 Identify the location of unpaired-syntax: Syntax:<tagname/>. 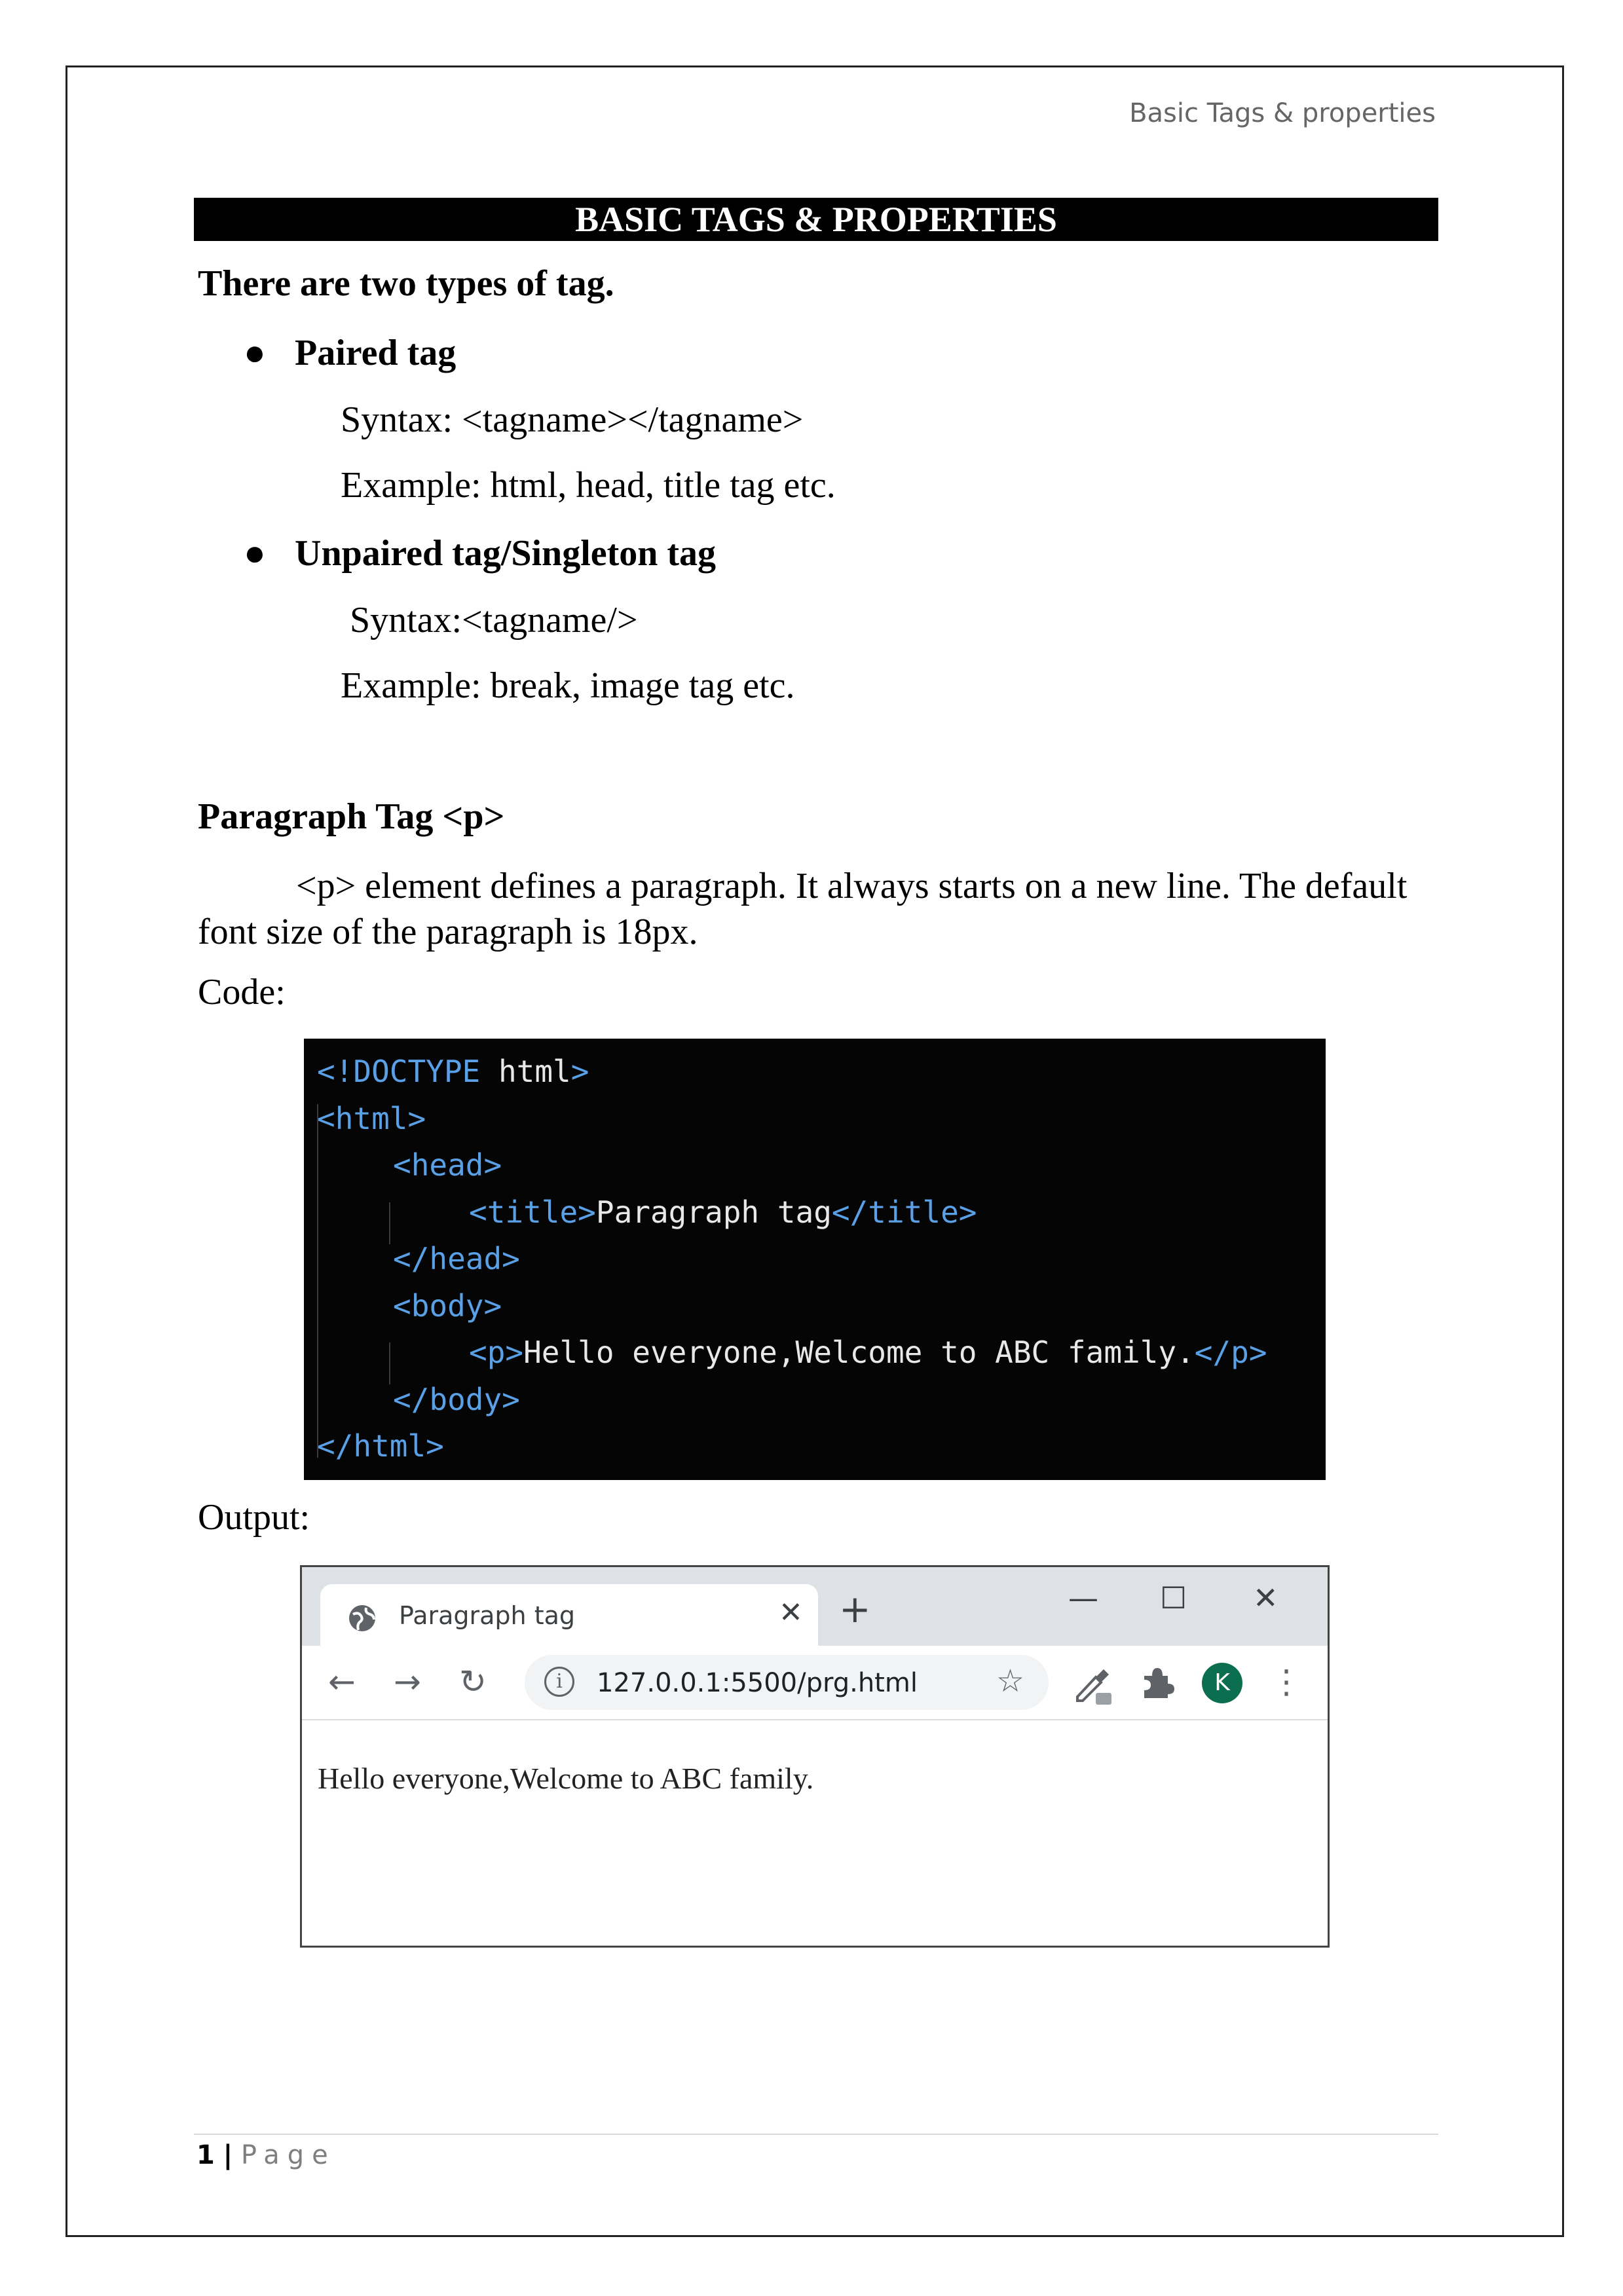
(494, 620).